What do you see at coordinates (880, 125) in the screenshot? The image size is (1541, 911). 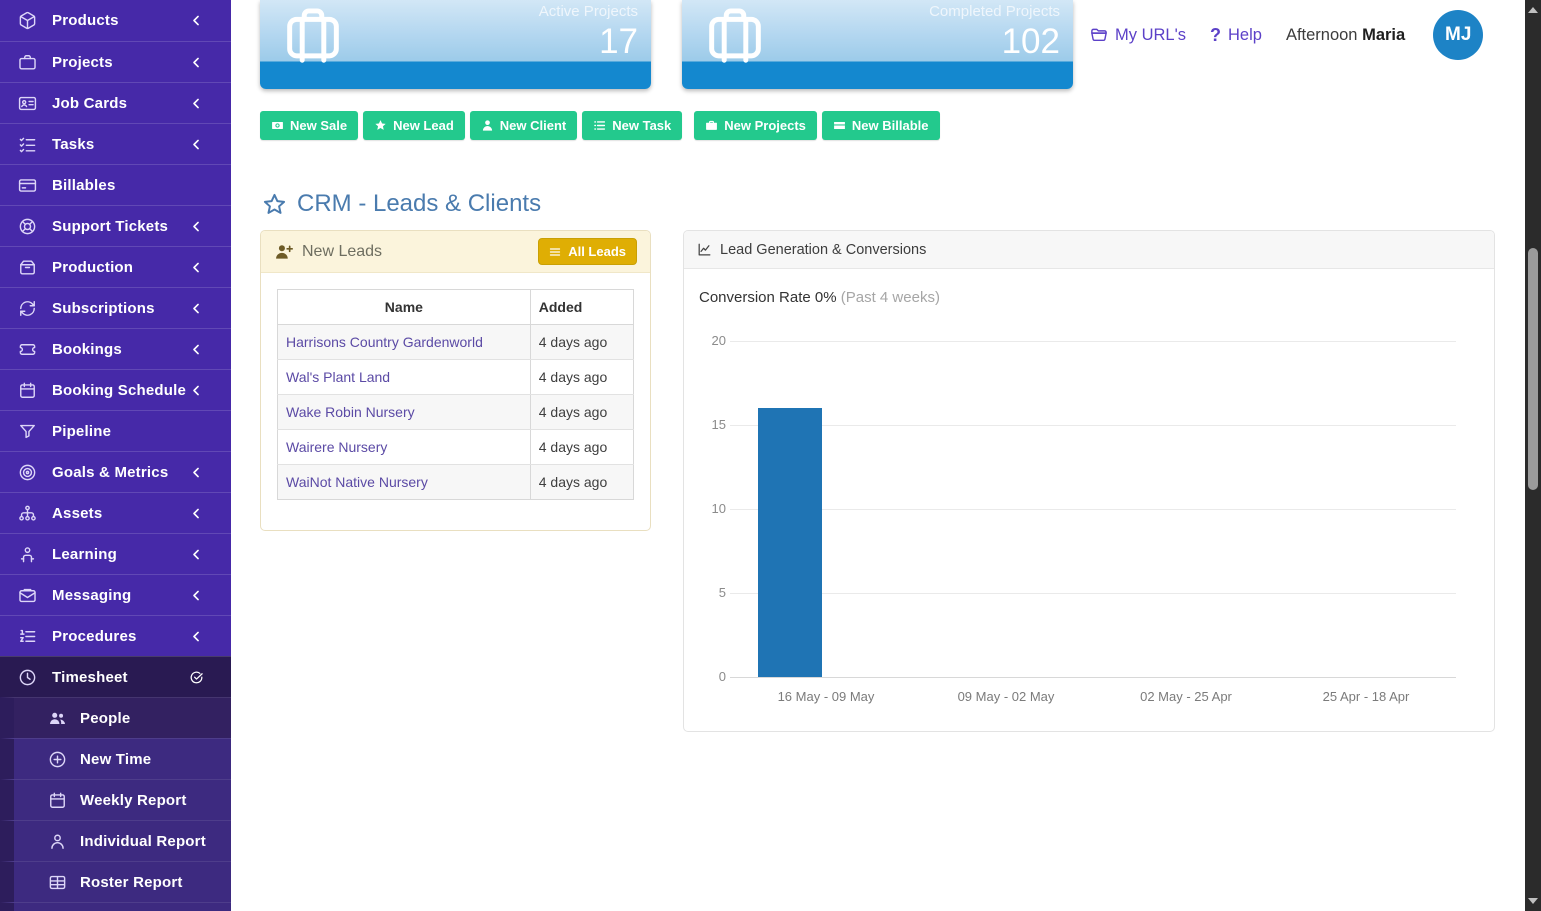 I see `new-billable-button: New Billable` at bounding box center [880, 125].